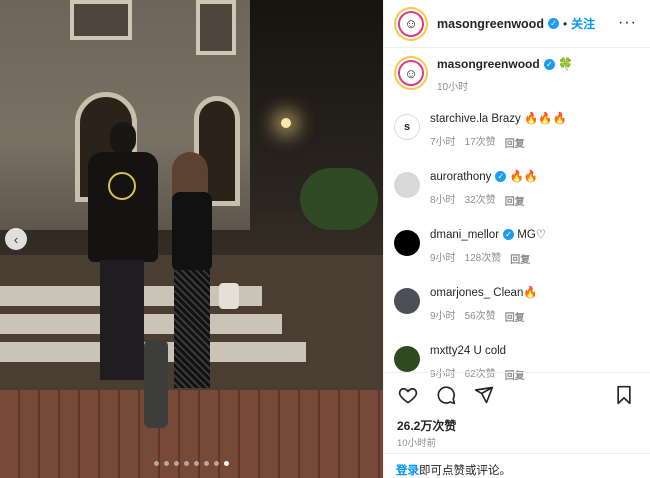 This screenshot has height=478, width=650. I want to click on post-header: ☺ masongreenwood ✓ • 关注 ···, so click(517, 24).